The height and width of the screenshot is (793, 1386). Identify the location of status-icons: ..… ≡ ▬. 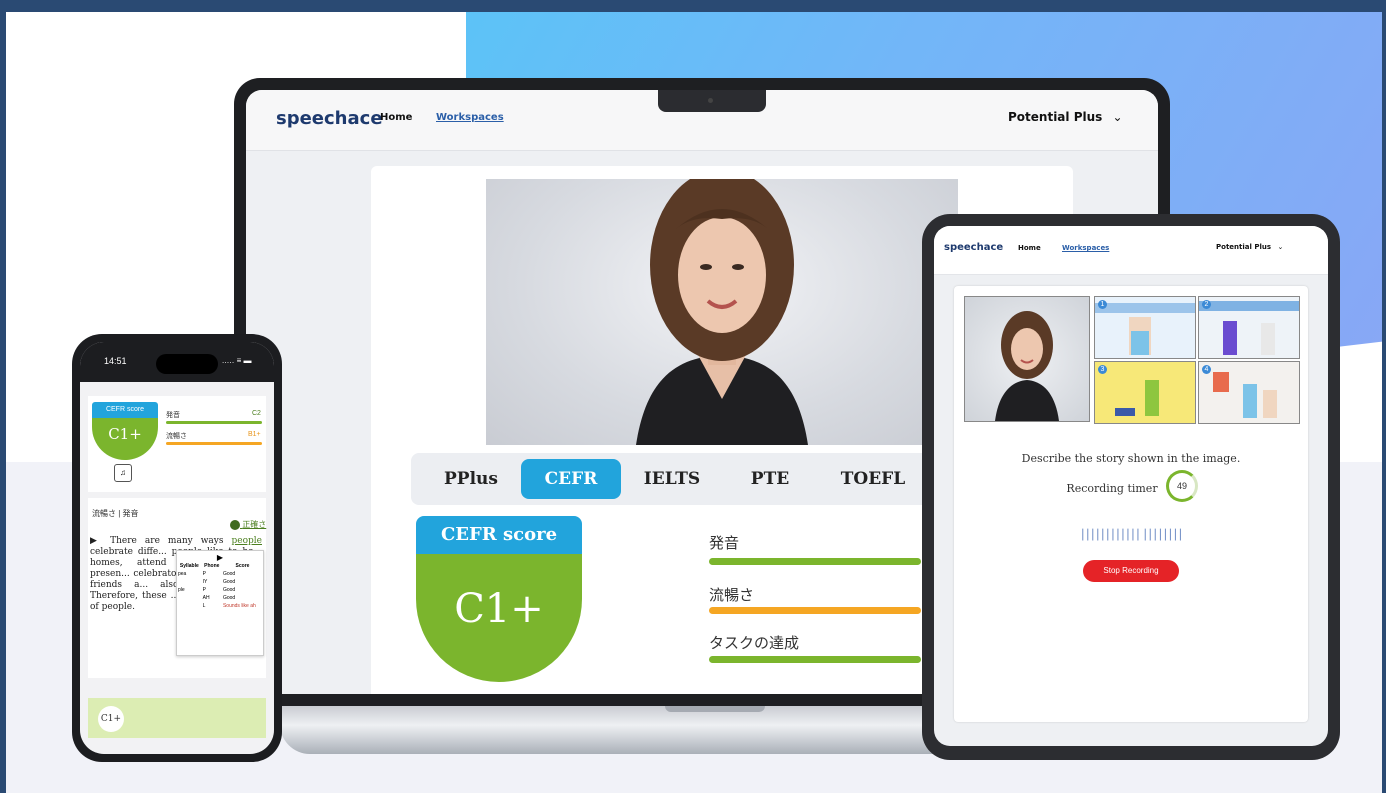
(237, 360).